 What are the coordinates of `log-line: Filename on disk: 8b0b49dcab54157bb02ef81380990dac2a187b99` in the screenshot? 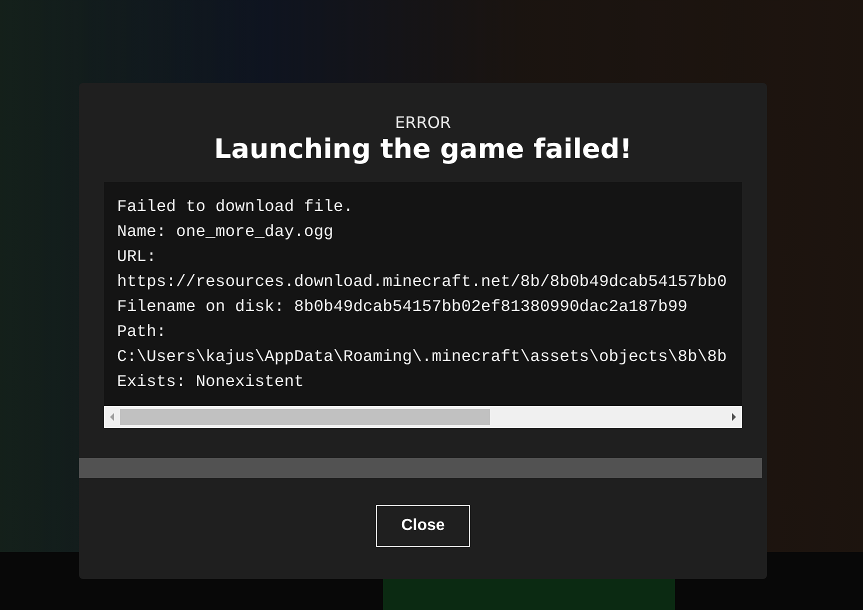 It's located at (402, 307).